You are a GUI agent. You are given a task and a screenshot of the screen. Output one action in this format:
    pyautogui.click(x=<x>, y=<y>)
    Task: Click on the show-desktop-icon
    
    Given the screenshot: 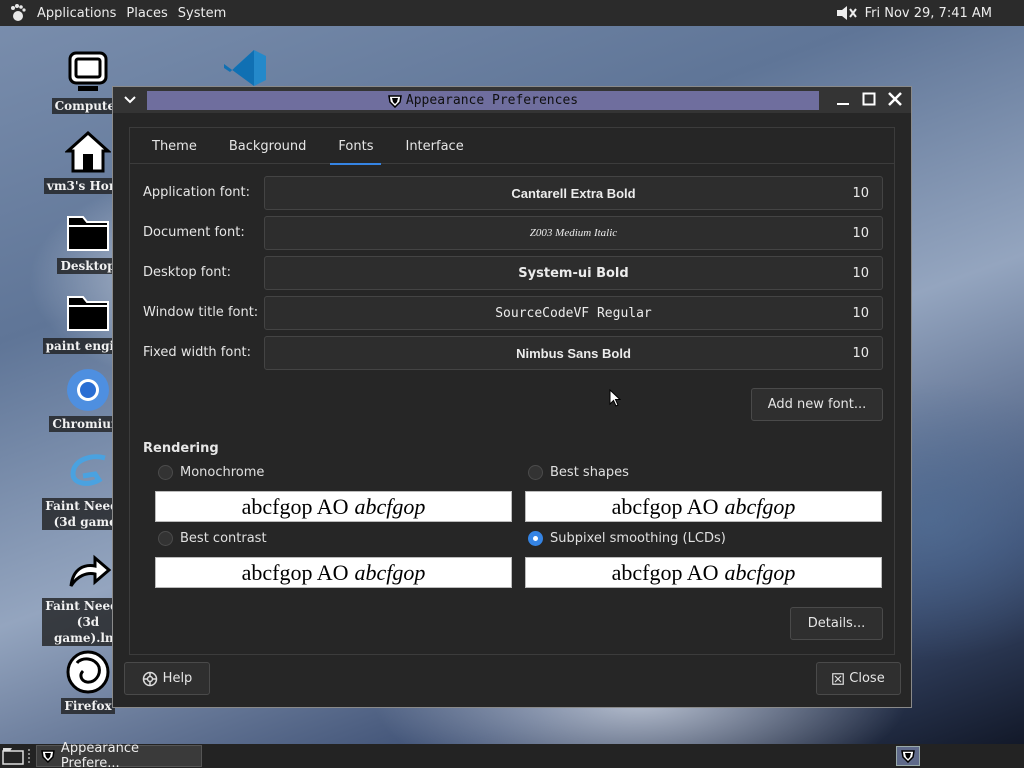 What is the action you would take?
    pyautogui.click(x=13, y=756)
    